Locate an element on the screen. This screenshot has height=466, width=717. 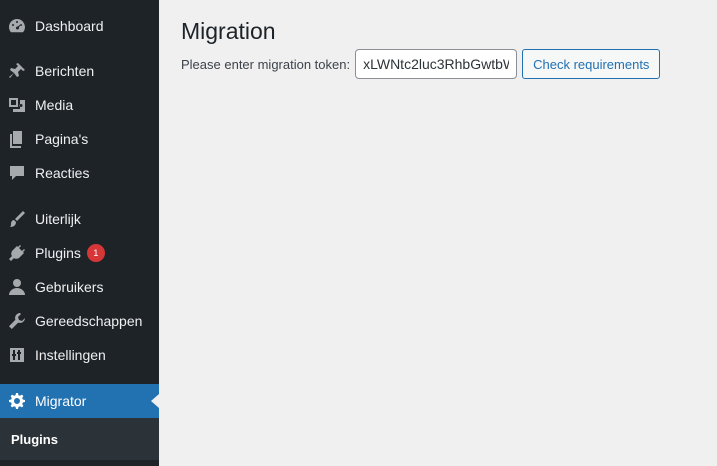
sidebar-item-label: Gereedschappen is located at coordinates (89, 321).